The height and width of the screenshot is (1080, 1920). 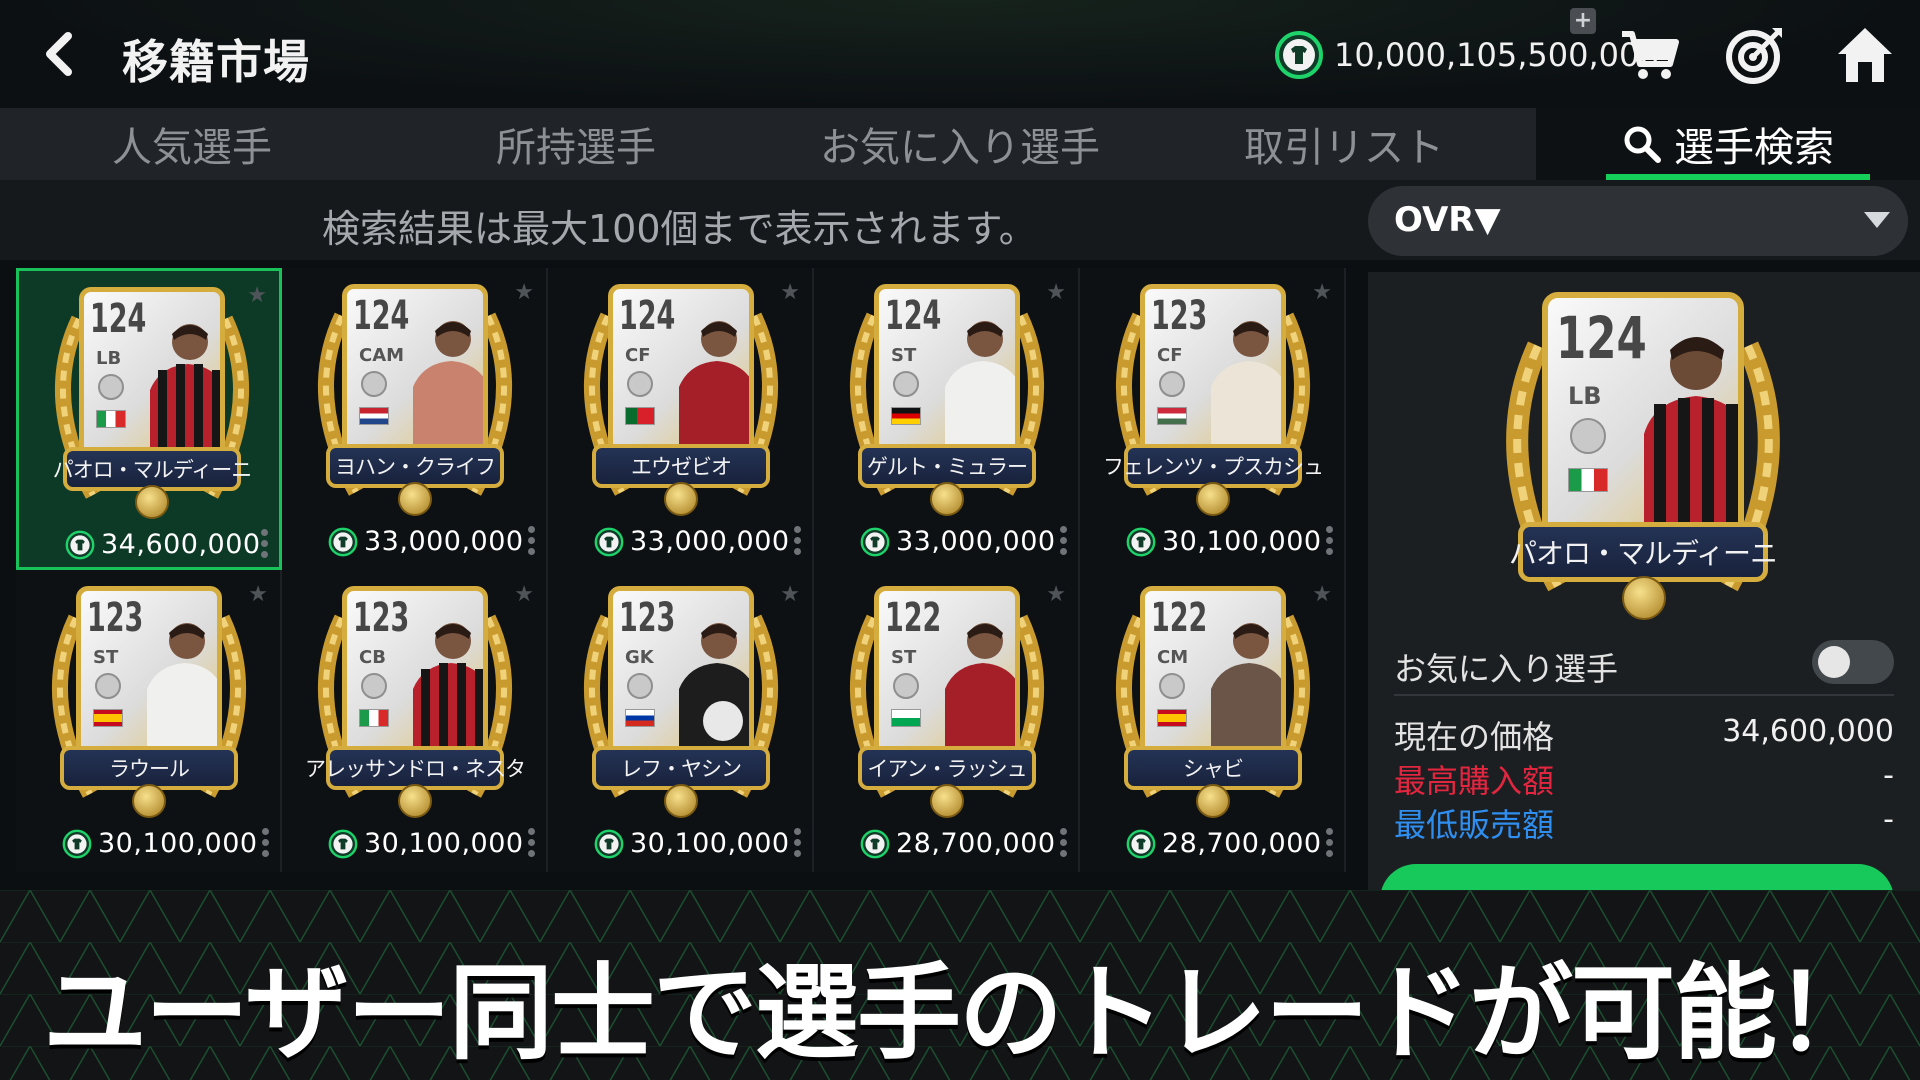 I want to click on player-card-cell: 122 CM シャビ ★ 28,700,000, so click(x=1213, y=721).